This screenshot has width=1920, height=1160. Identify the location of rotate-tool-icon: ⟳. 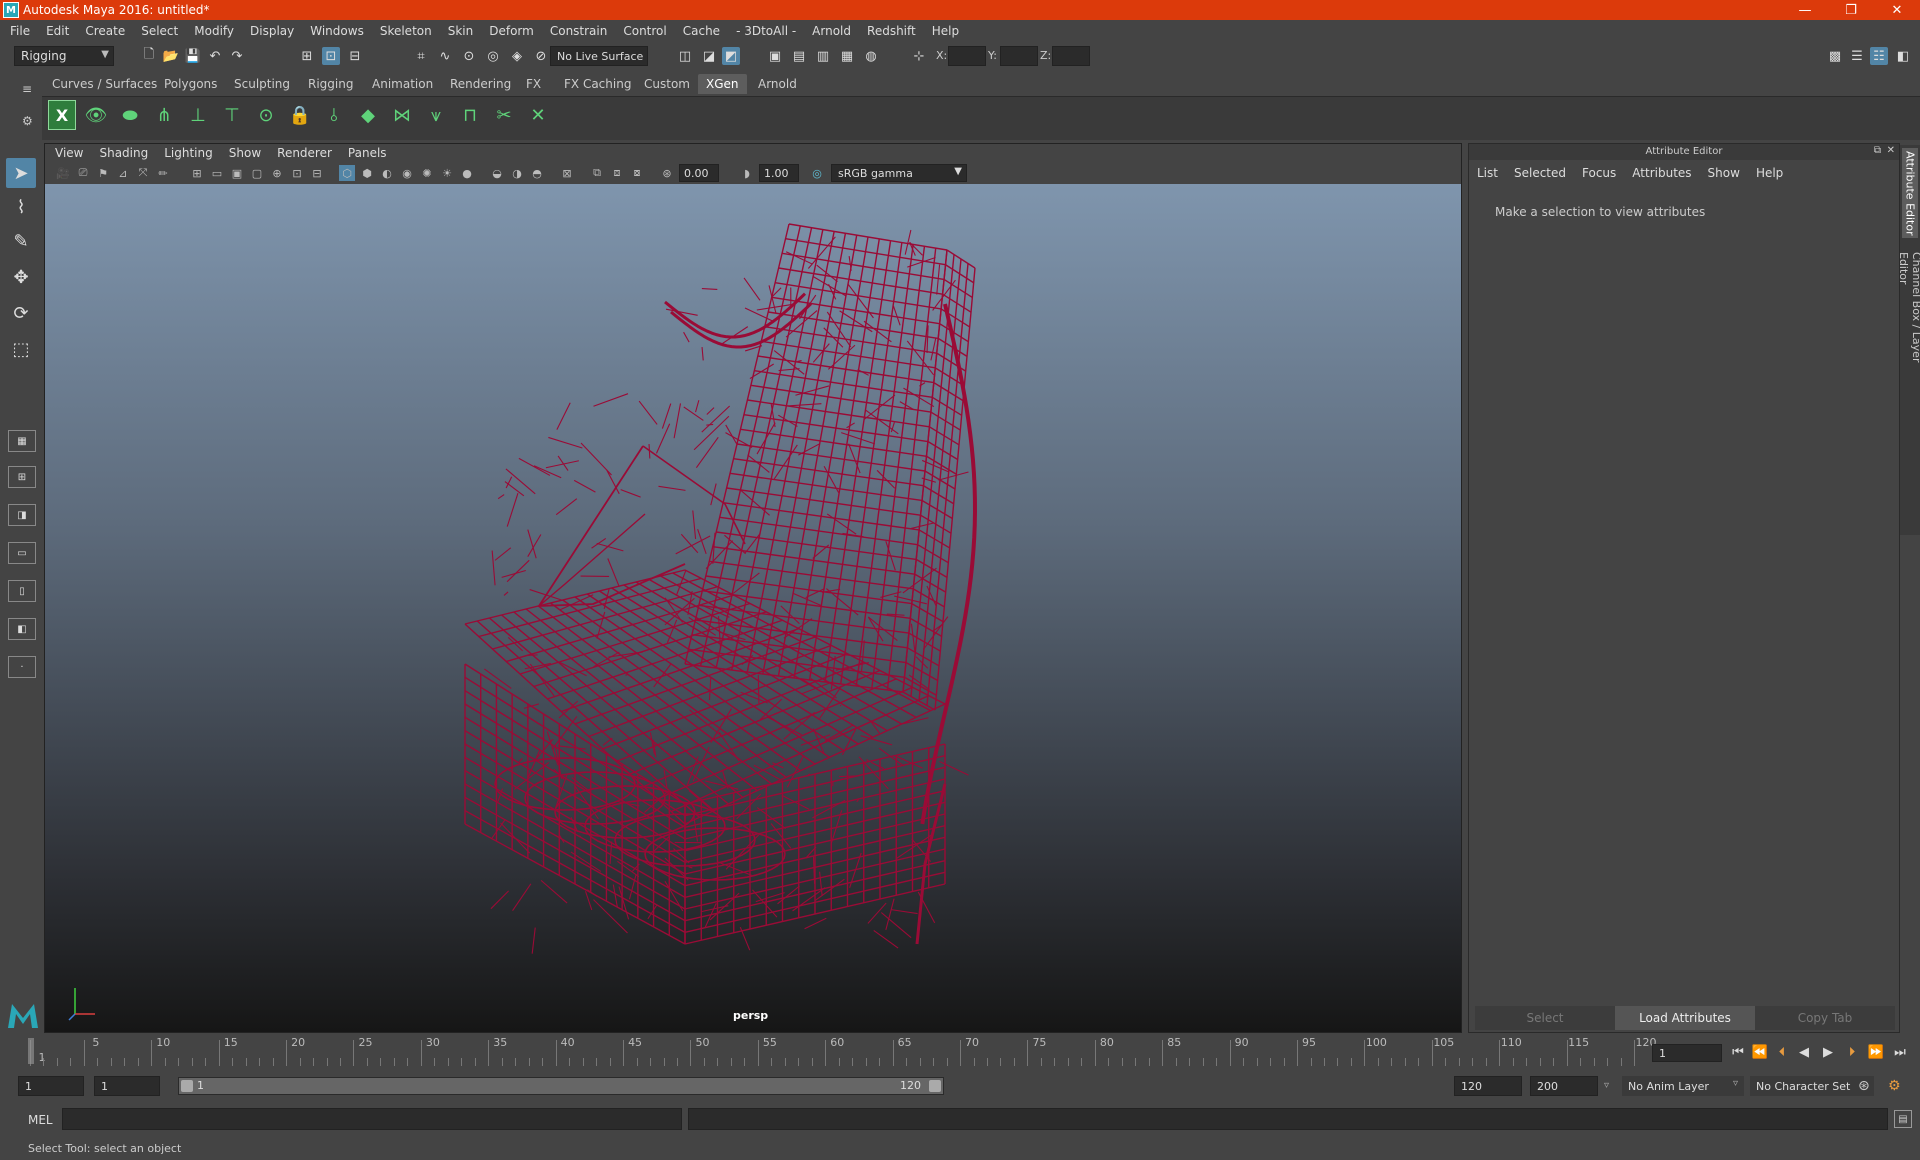
(21, 313).